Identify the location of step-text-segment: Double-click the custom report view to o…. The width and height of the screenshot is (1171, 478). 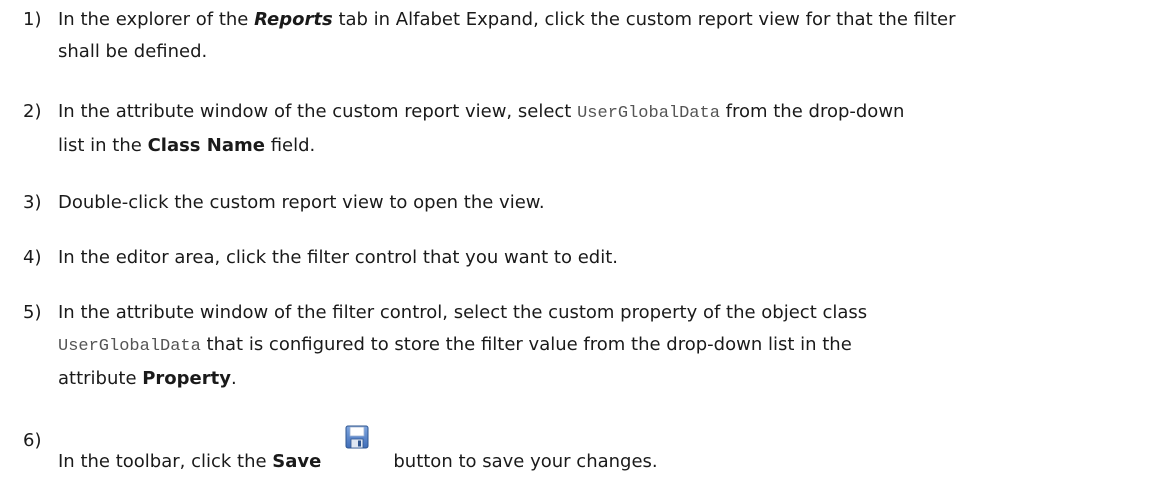
(301, 202).